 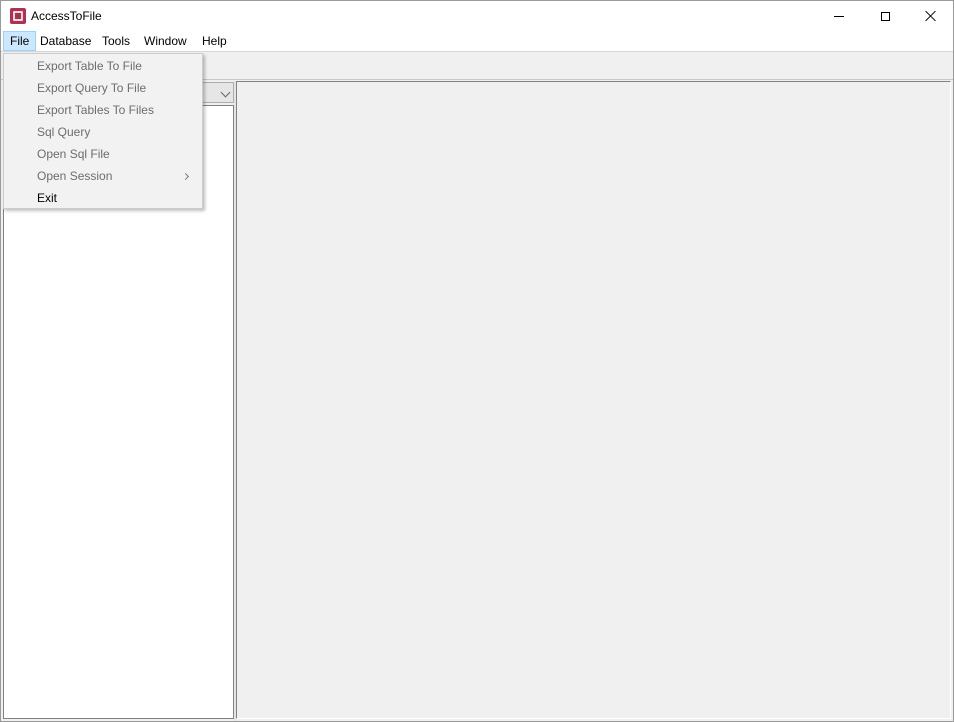 I want to click on title-bar: AccessToFile, so click(x=477, y=16).